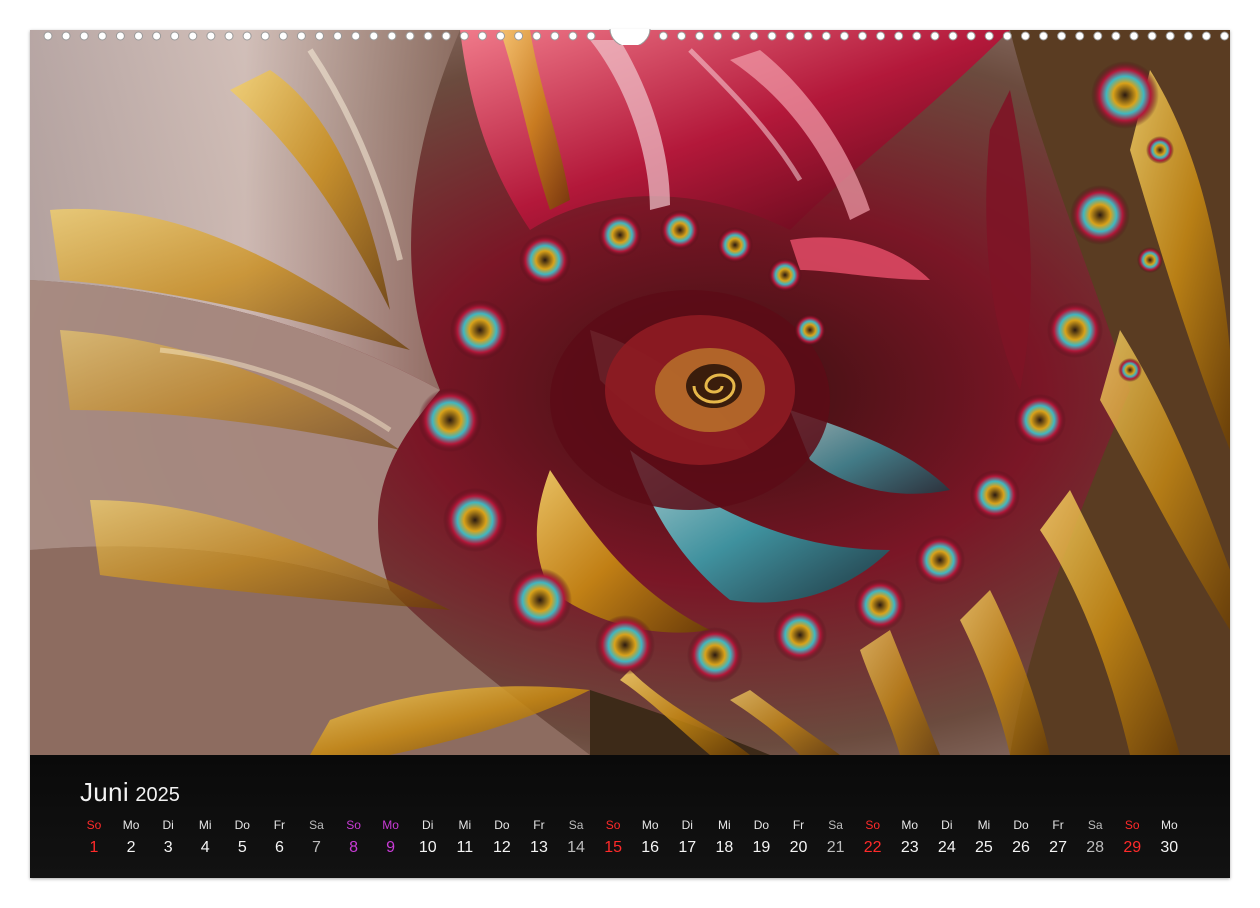  What do you see at coordinates (242, 847) in the screenshot?
I see `day-number: 5` at bounding box center [242, 847].